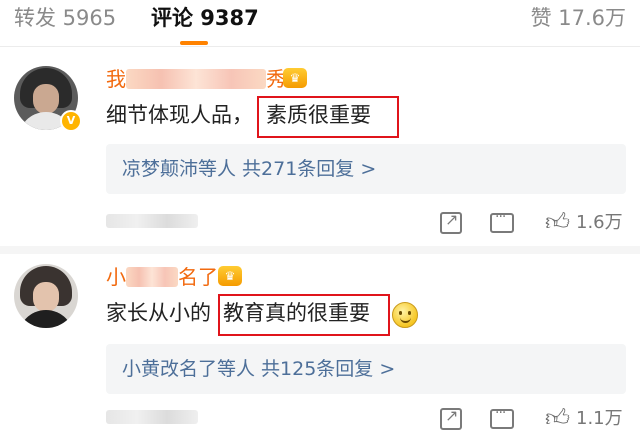  Describe the element at coordinates (258, 369) in the screenshot. I see `reply-summary-link: 小黄改名了等人 共125条回复 >` at that location.